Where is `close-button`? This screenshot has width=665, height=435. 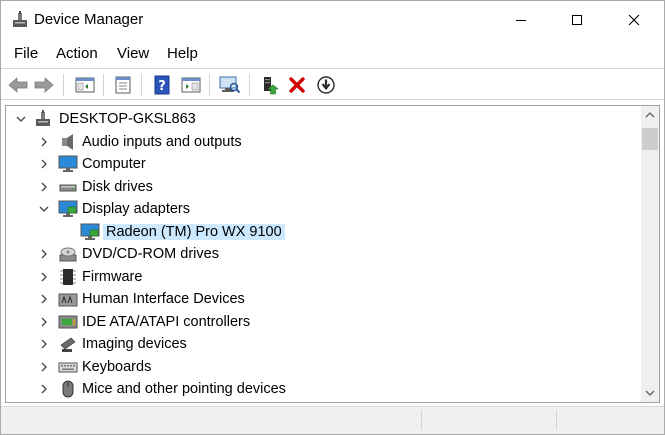 close-button is located at coordinates (634, 20).